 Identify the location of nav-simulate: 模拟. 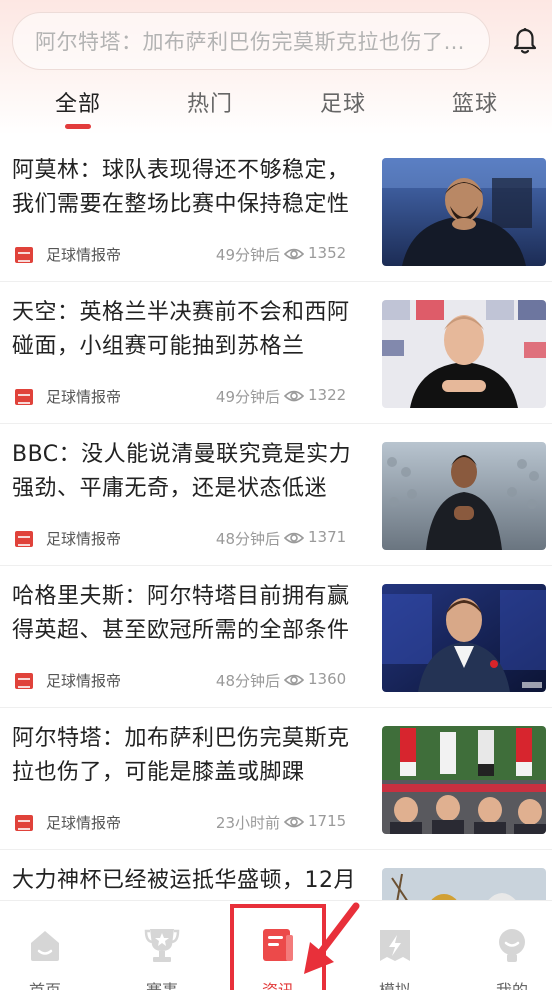
(395, 950).